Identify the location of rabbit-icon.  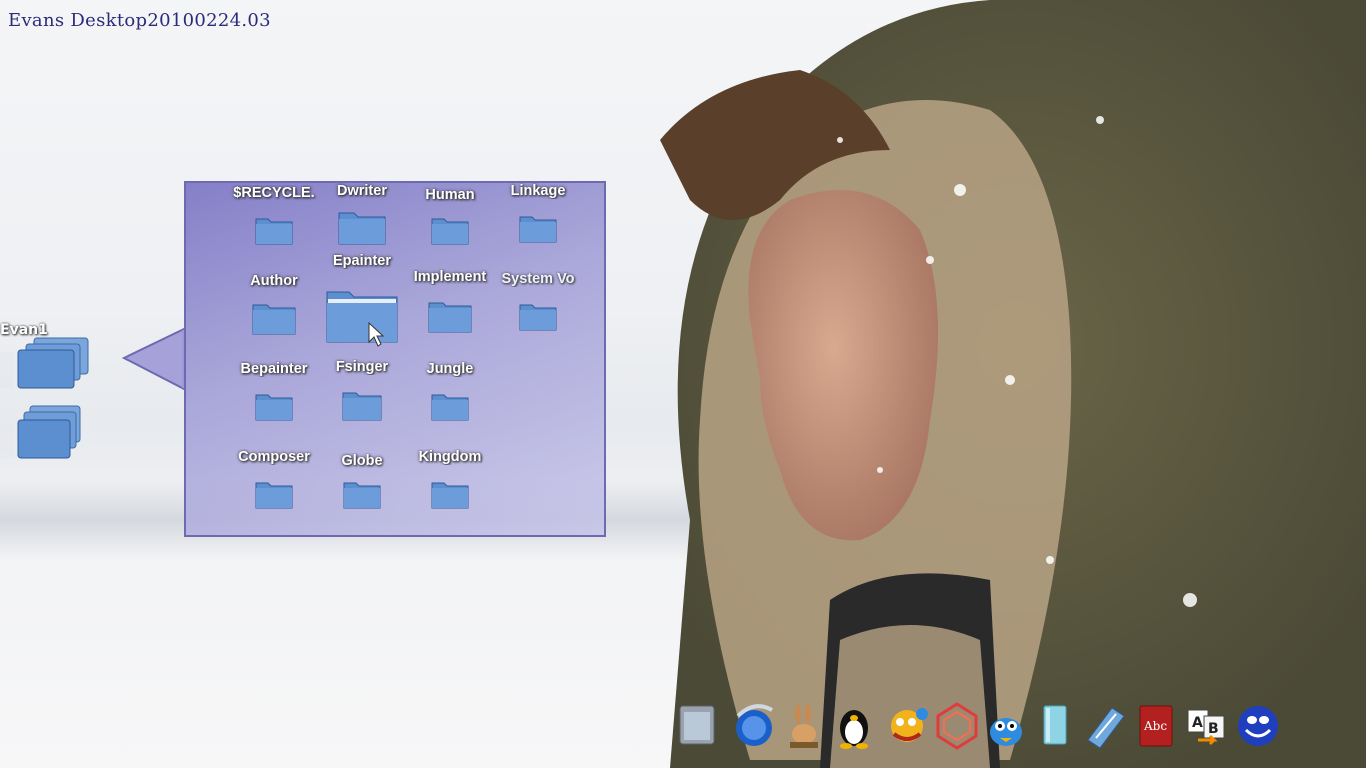
(804, 726).